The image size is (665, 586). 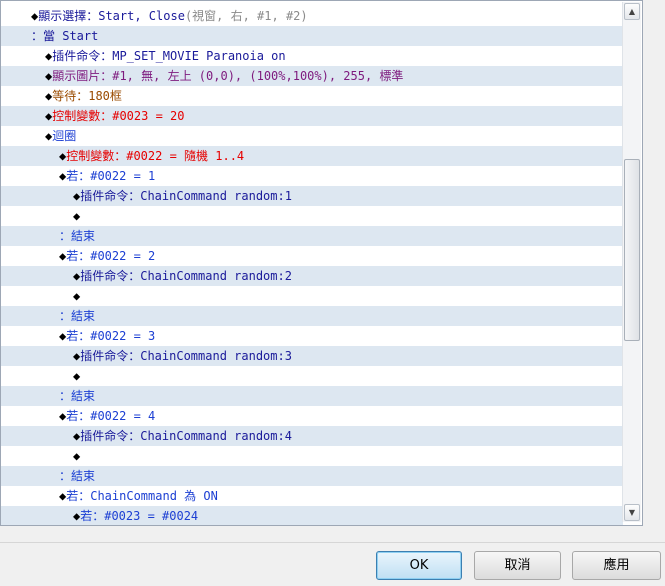 What do you see at coordinates (65, 36) in the screenshot?
I see `command-text: ：當 Start` at bounding box center [65, 36].